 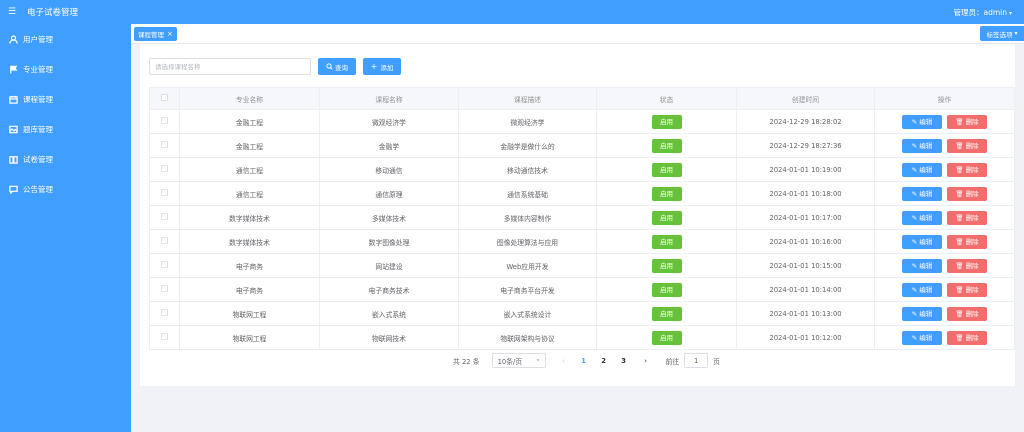 I want to click on tag-options-button: 标签选项 ▾, so click(x=1002, y=33).